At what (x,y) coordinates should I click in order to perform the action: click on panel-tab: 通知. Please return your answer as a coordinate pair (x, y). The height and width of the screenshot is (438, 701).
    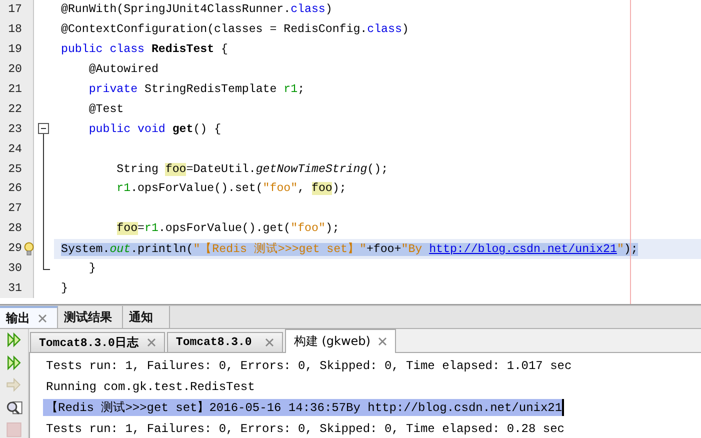
    Looking at the image, I should click on (146, 317).